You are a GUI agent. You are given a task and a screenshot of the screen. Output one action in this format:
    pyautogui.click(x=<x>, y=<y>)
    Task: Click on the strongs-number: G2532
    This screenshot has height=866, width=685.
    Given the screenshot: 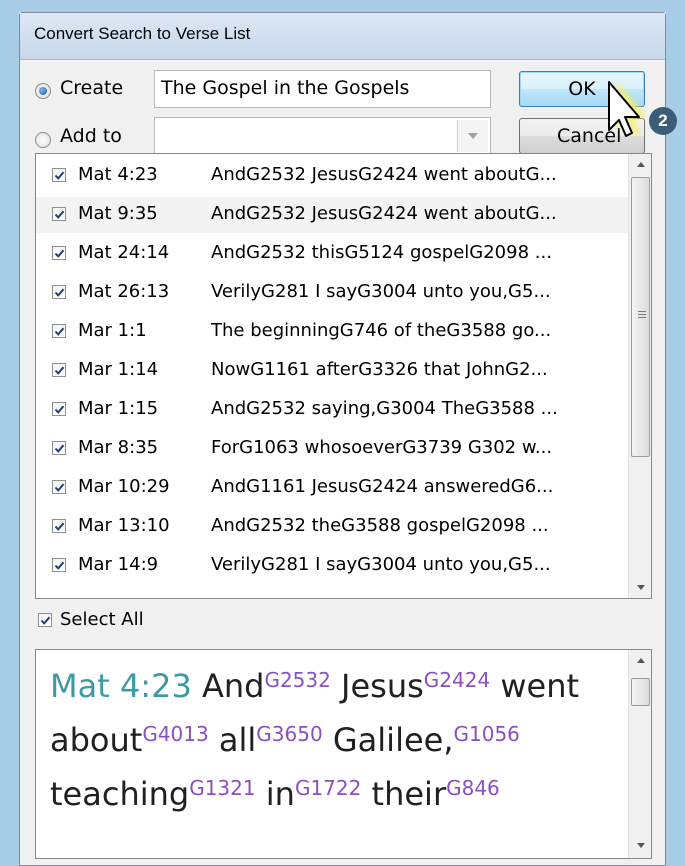 What is the action you would take?
    pyautogui.click(x=297, y=680)
    